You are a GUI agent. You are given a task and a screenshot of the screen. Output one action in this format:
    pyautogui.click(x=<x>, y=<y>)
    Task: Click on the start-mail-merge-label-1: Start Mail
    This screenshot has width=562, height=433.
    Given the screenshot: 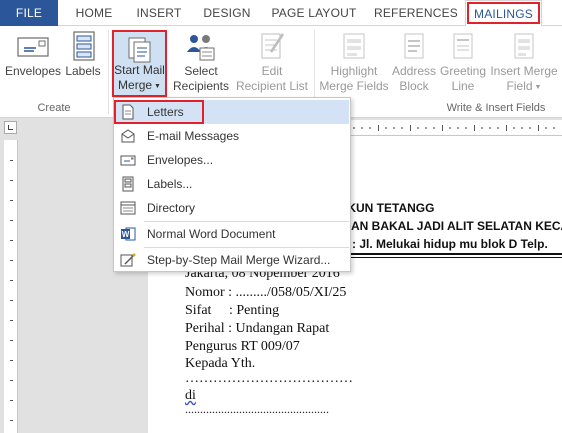 What is the action you would take?
    pyautogui.click(x=139, y=70)
    